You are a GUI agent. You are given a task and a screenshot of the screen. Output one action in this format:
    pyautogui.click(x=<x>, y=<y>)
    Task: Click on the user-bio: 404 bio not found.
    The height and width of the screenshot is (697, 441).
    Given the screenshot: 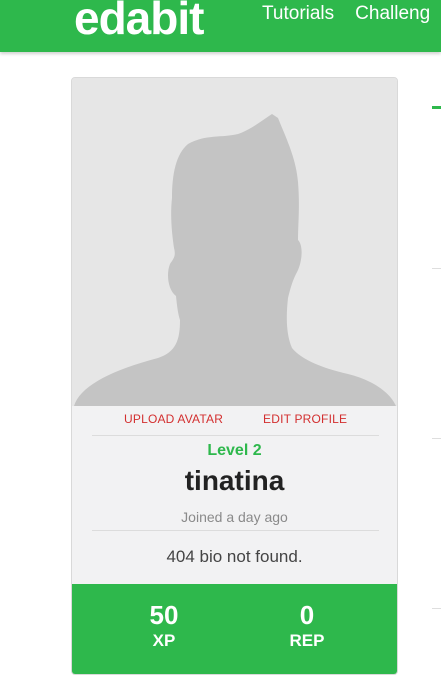 What is the action you would take?
    pyautogui.click(x=234, y=556)
    